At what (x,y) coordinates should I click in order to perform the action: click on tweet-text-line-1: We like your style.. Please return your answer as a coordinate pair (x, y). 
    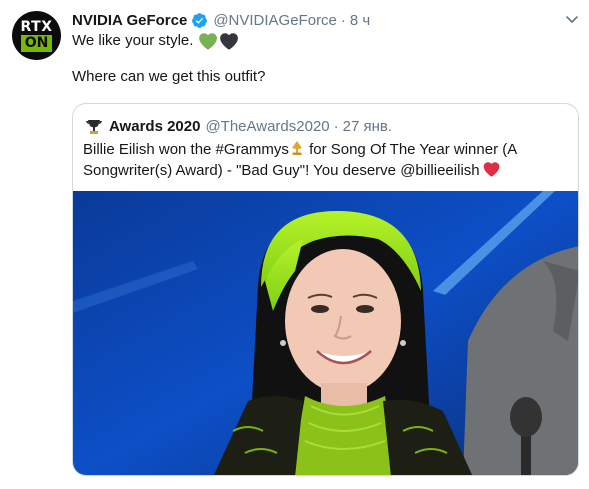
    Looking at the image, I should click on (155, 41).